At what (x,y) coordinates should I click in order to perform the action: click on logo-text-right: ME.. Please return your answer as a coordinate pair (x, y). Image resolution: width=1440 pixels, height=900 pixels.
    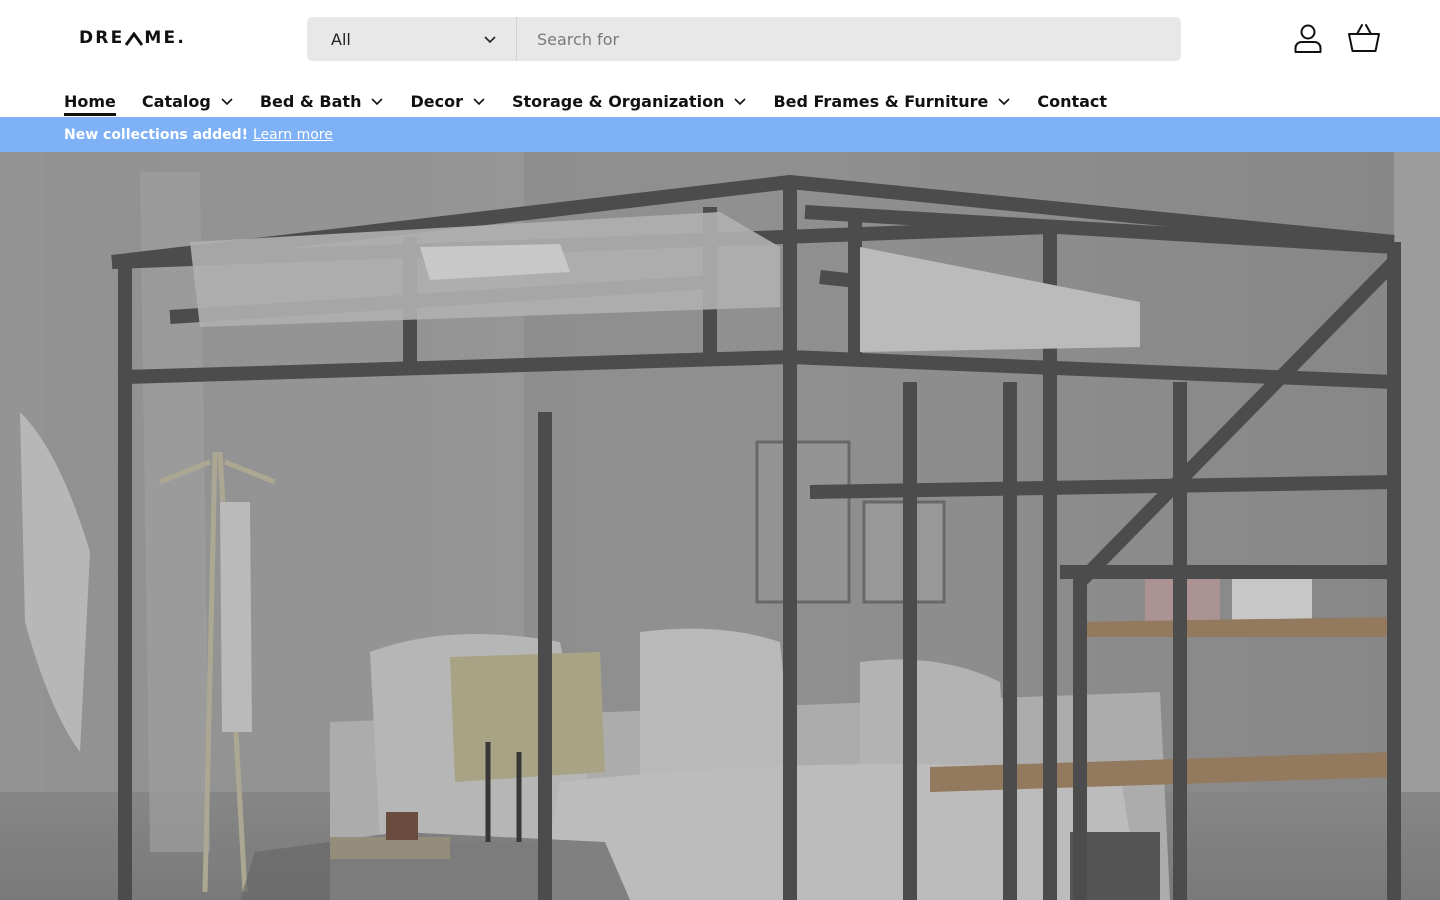
    Looking at the image, I should click on (165, 38).